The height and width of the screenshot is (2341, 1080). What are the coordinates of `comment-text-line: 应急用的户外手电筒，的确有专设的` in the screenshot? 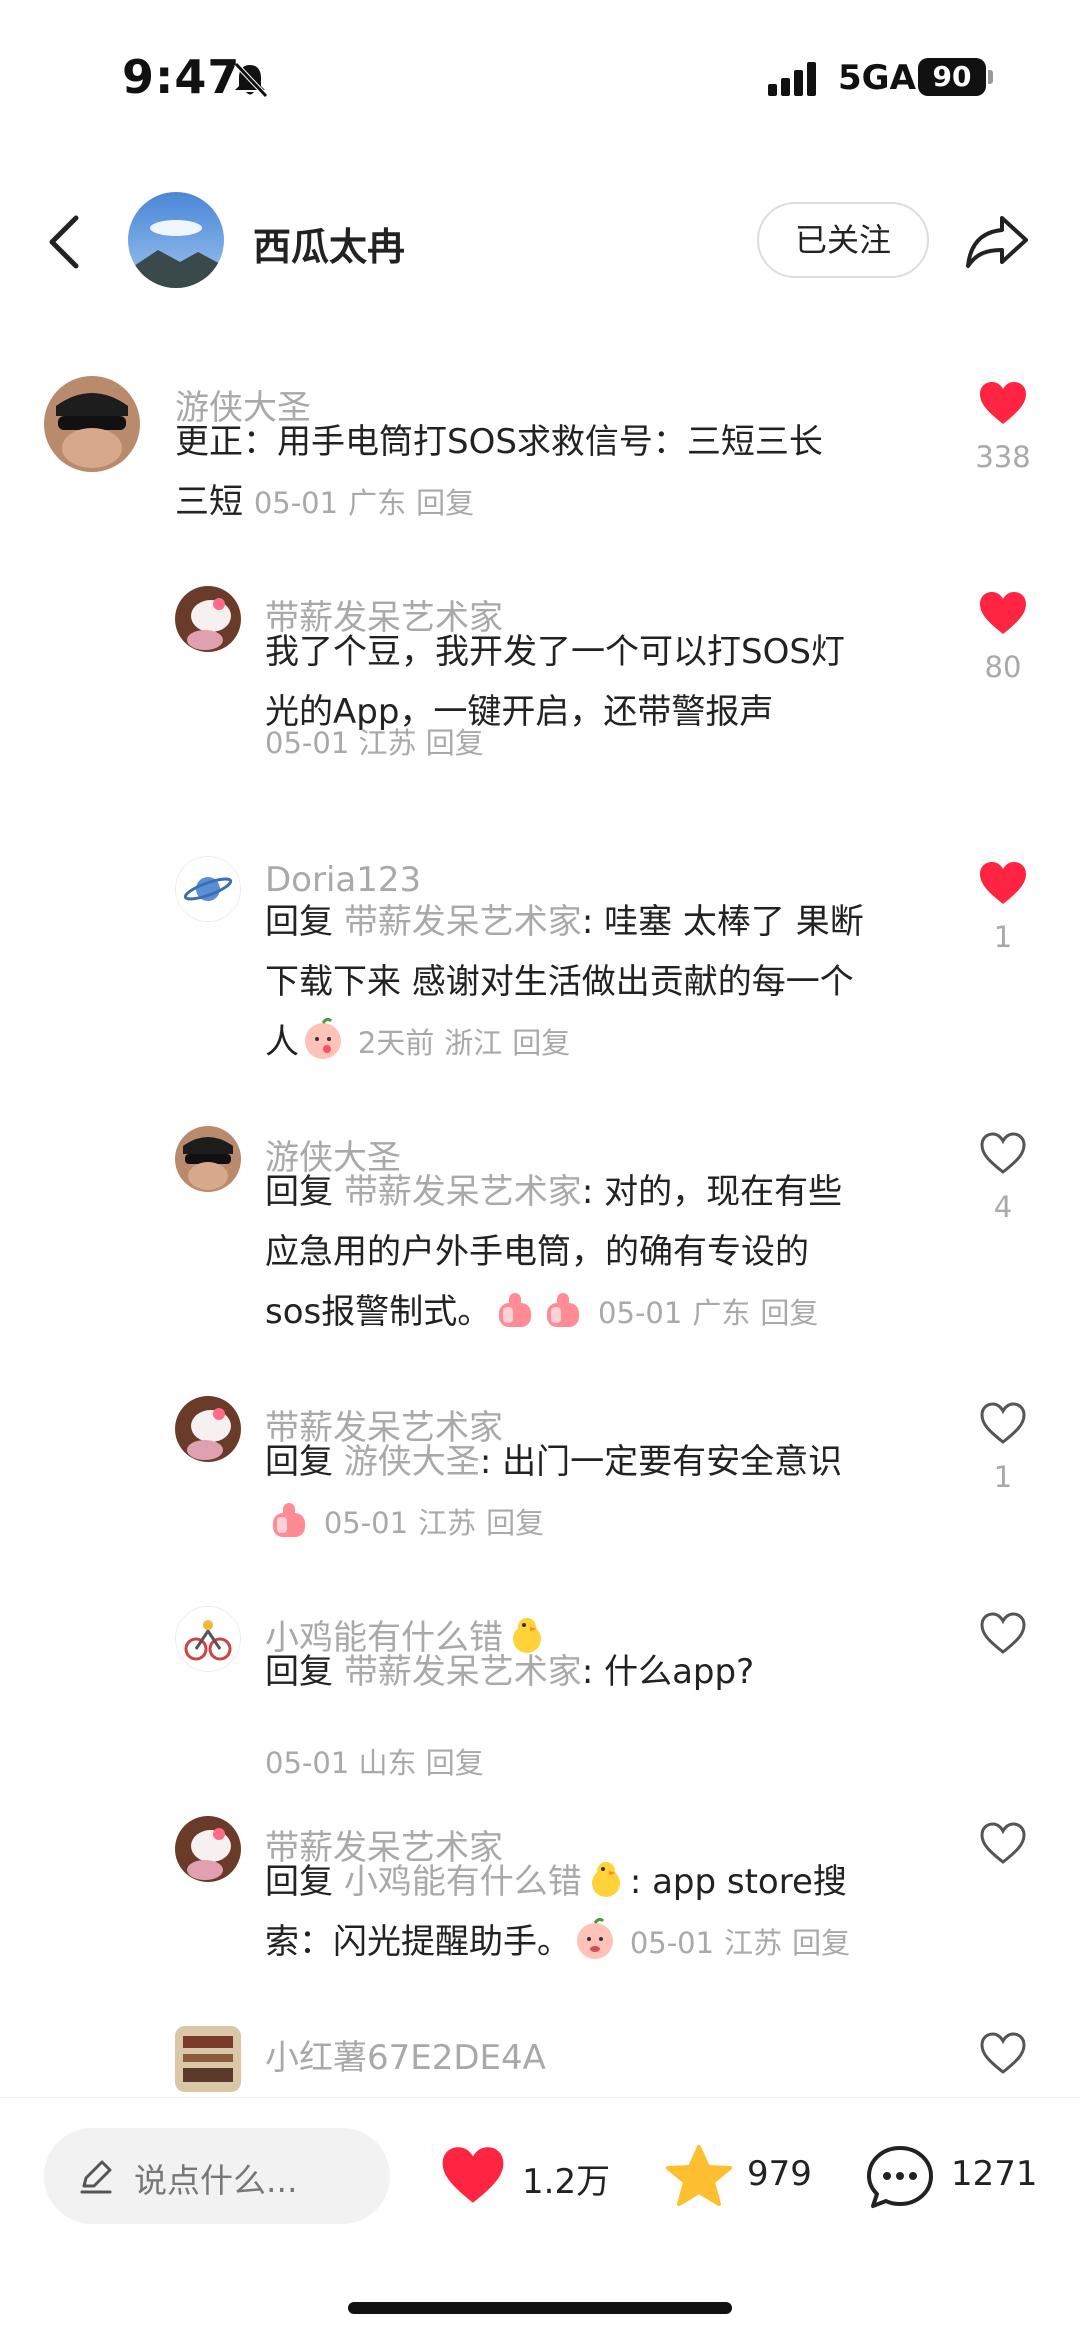 It's located at (537, 1252).